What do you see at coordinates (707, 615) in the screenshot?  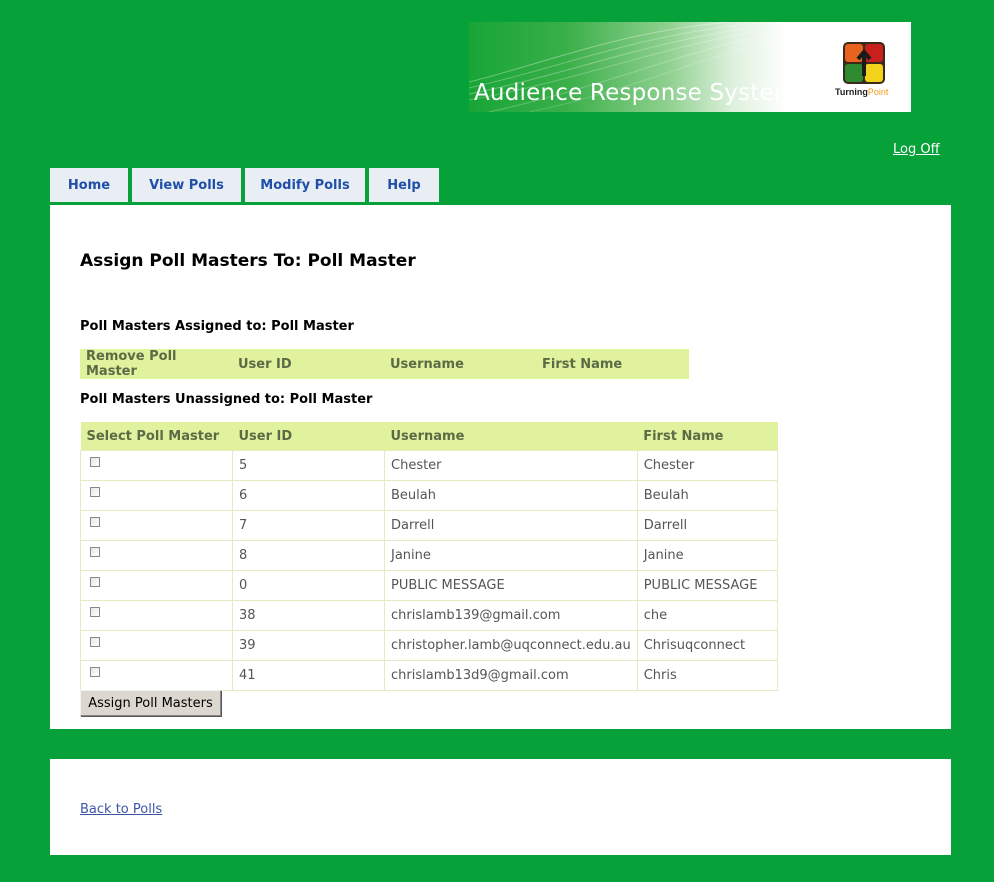 I see `first-name-cell: che` at bounding box center [707, 615].